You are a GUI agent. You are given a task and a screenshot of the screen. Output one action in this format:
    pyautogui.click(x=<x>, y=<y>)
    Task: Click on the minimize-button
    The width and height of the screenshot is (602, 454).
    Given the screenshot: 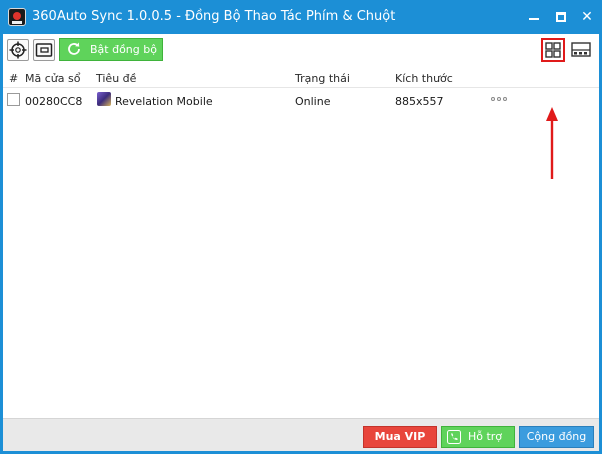 What is the action you would take?
    pyautogui.click(x=534, y=17)
    